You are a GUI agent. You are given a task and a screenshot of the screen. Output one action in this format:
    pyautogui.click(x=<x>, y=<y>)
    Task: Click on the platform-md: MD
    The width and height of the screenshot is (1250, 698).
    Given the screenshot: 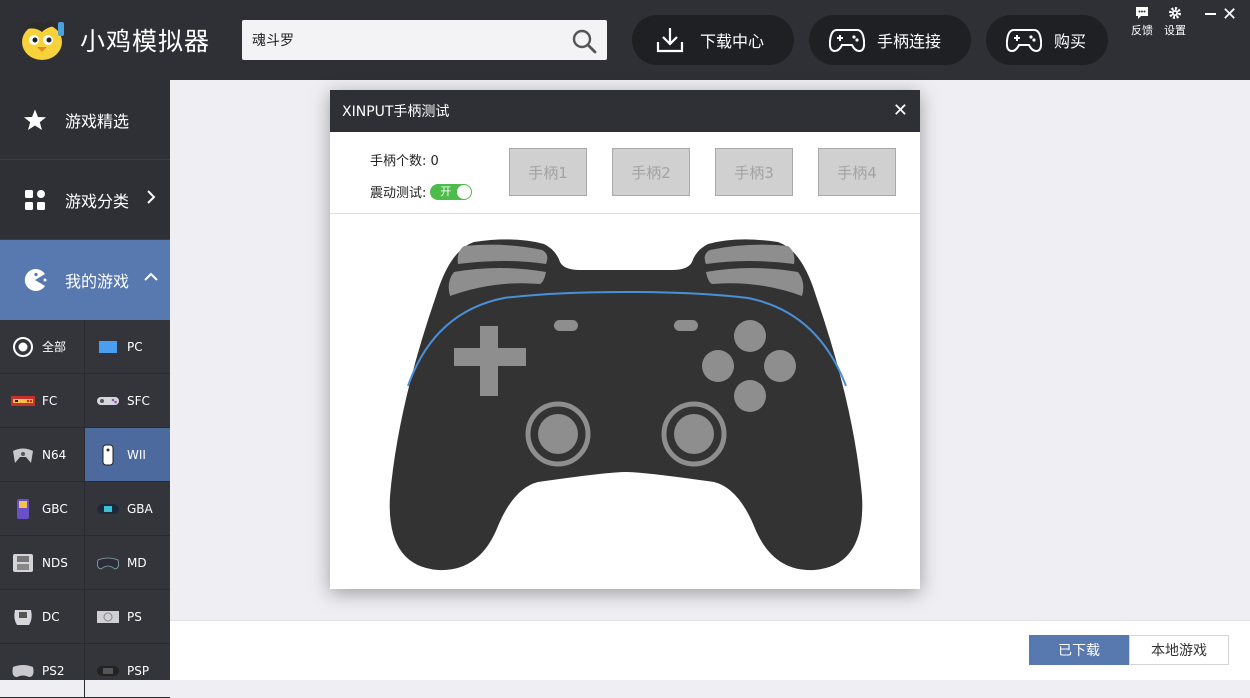 What is the action you would take?
    pyautogui.click(x=127, y=563)
    